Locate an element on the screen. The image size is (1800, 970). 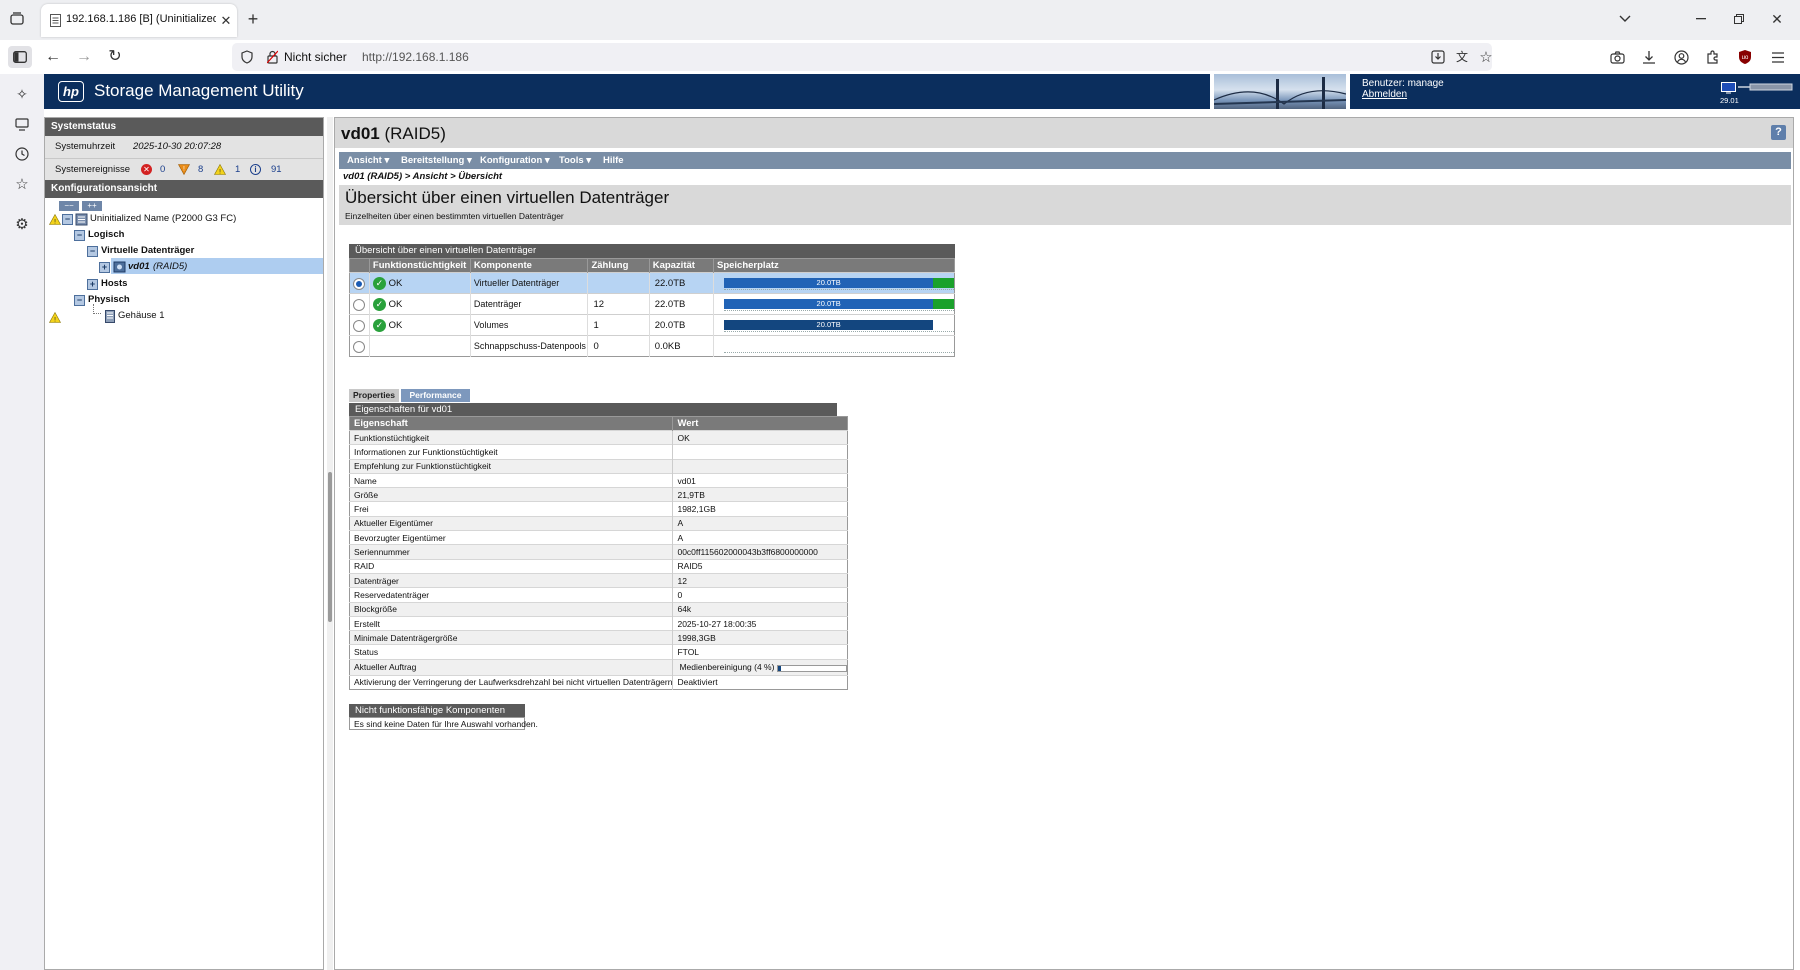
error-event-icon: ! is located at coordinates (184, 169).